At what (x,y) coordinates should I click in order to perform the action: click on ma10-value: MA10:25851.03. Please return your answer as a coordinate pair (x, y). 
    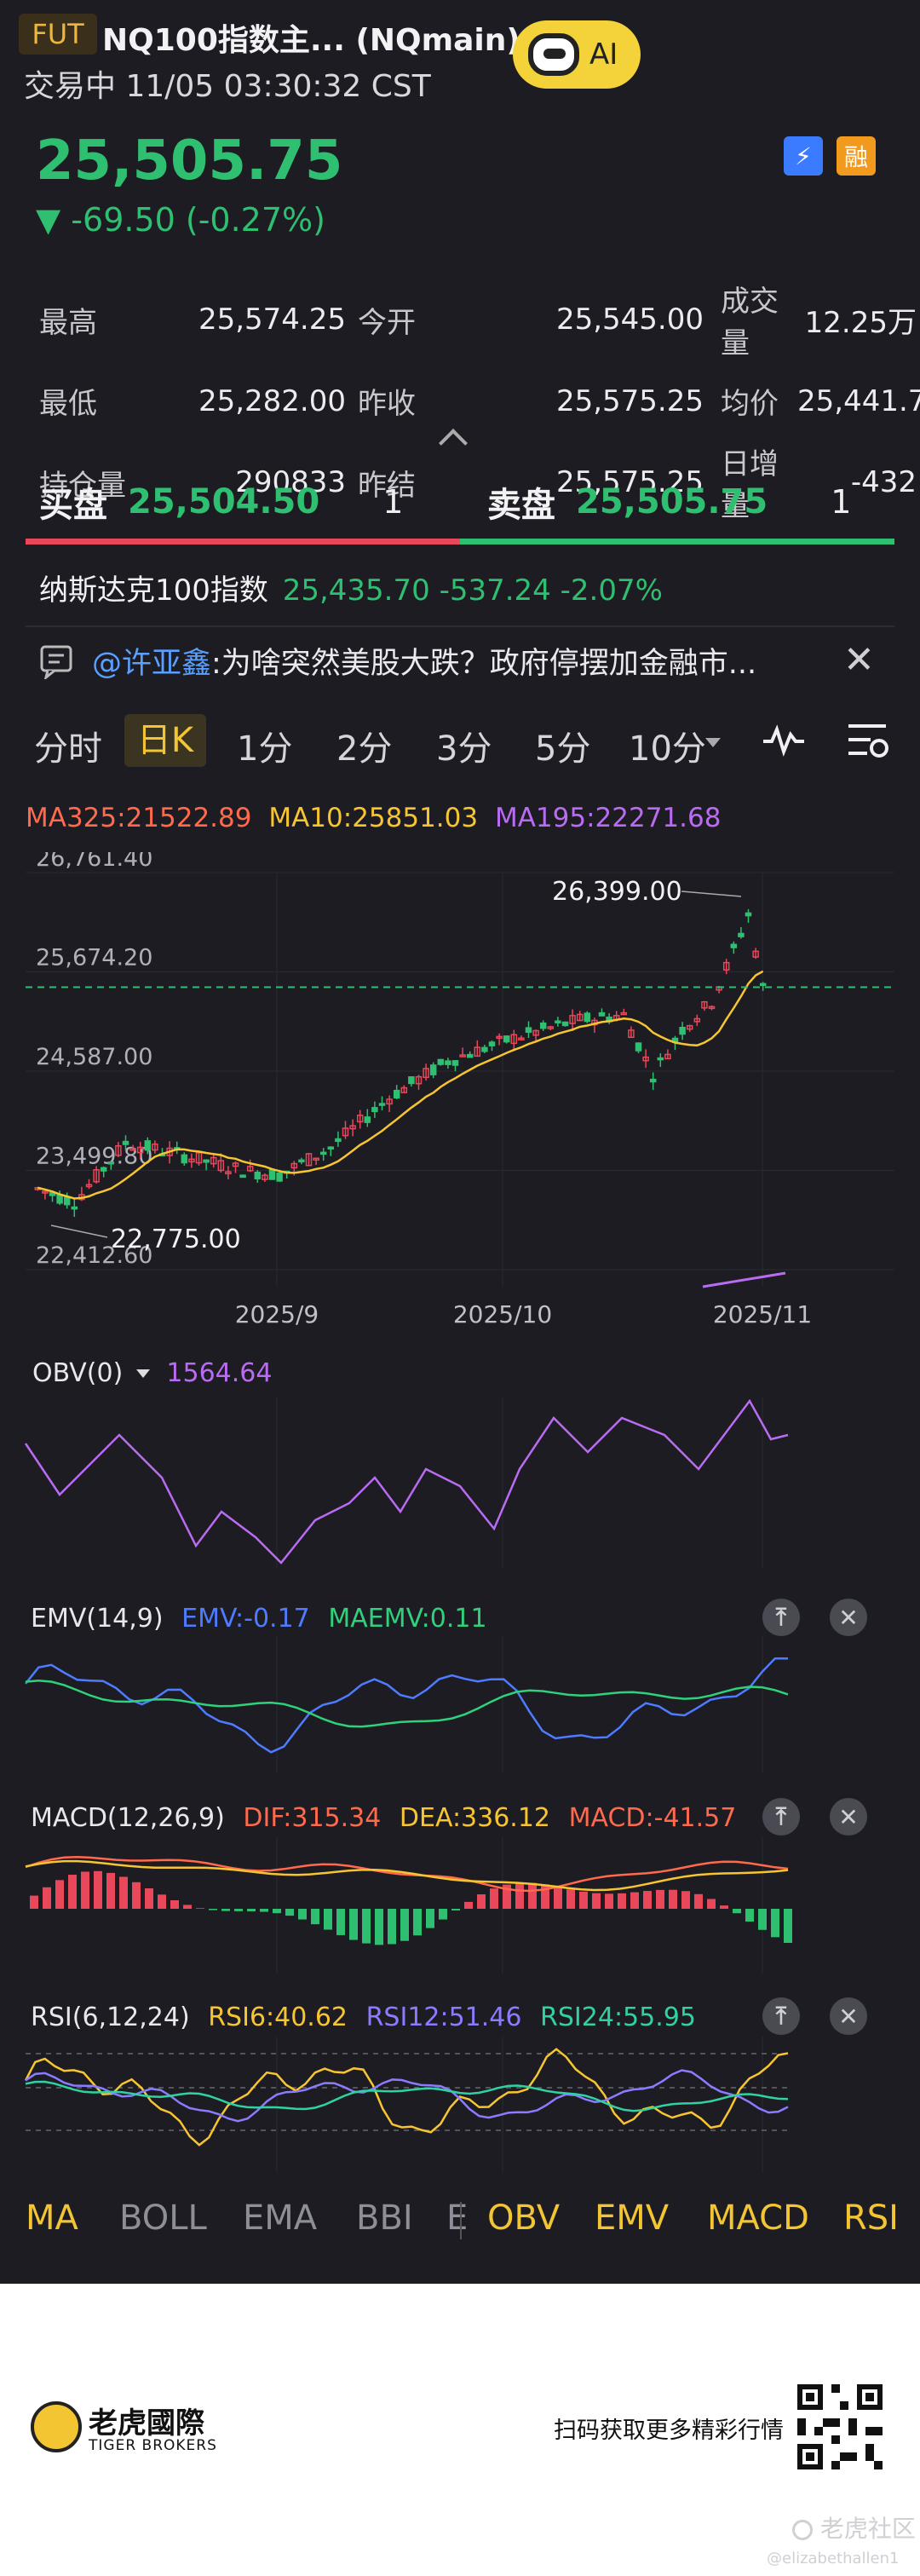
    Looking at the image, I should click on (374, 818).